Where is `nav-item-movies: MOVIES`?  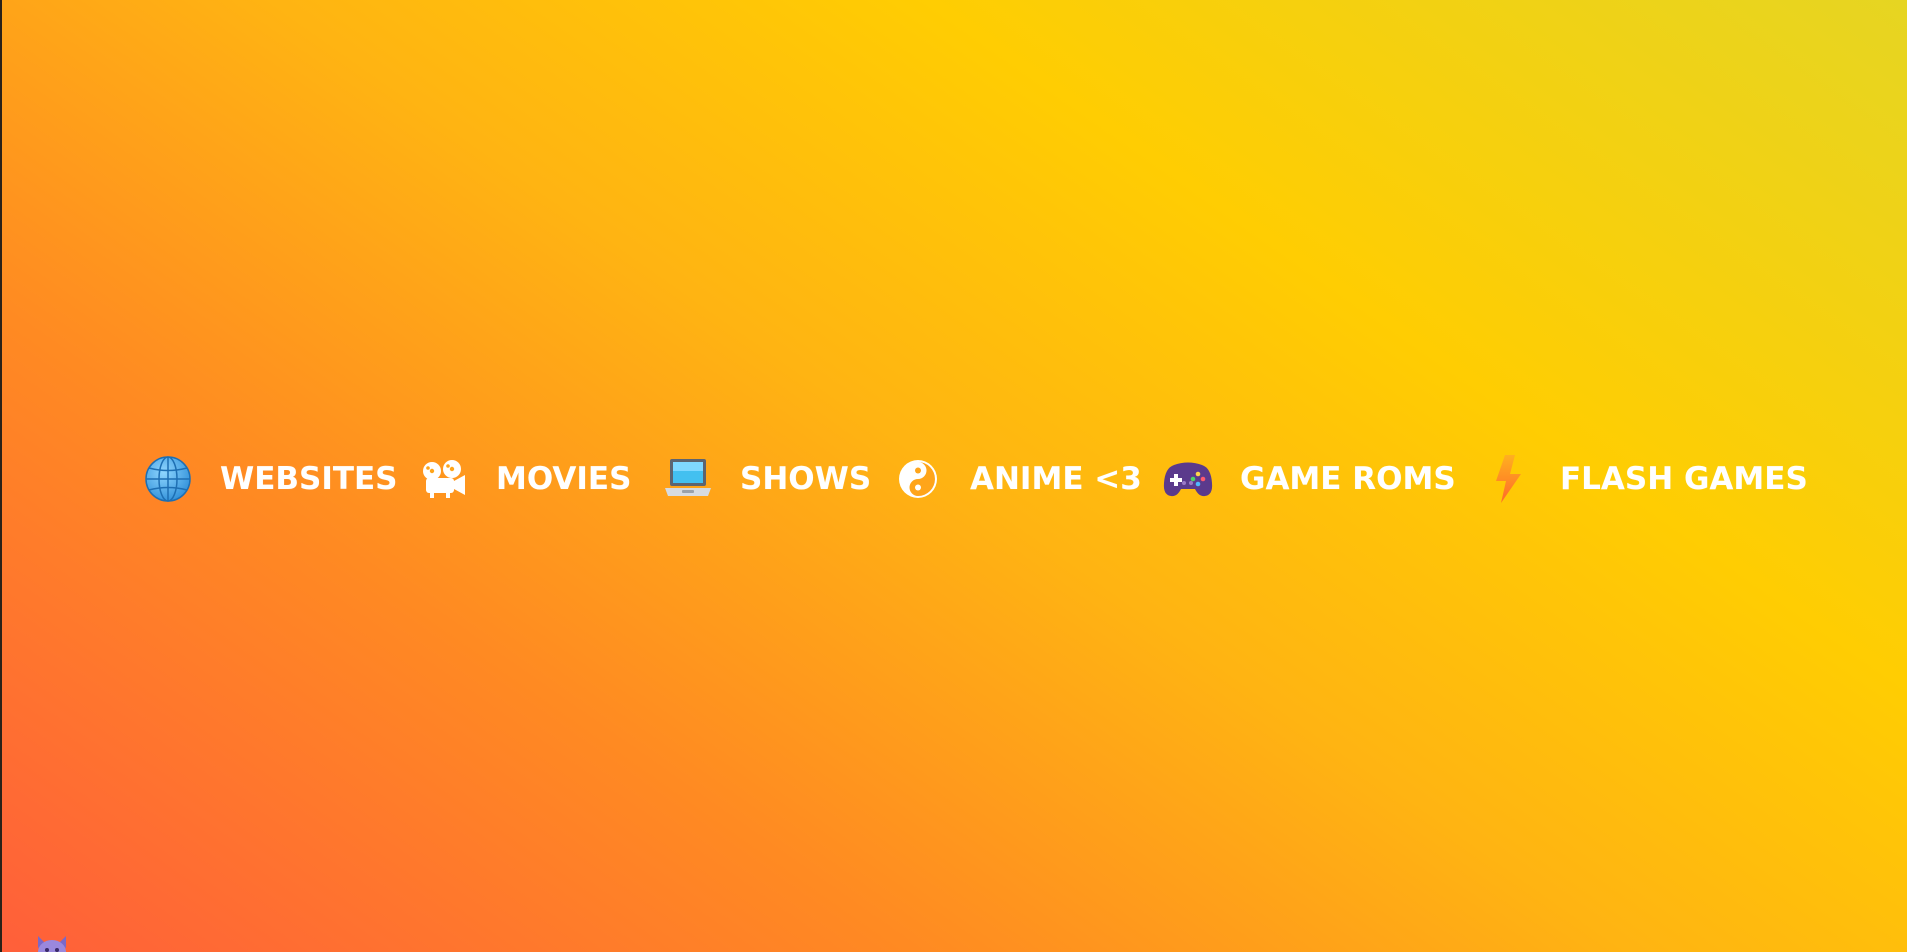 nav-item-movies: MOVIES is located at coordinates (524, 479).